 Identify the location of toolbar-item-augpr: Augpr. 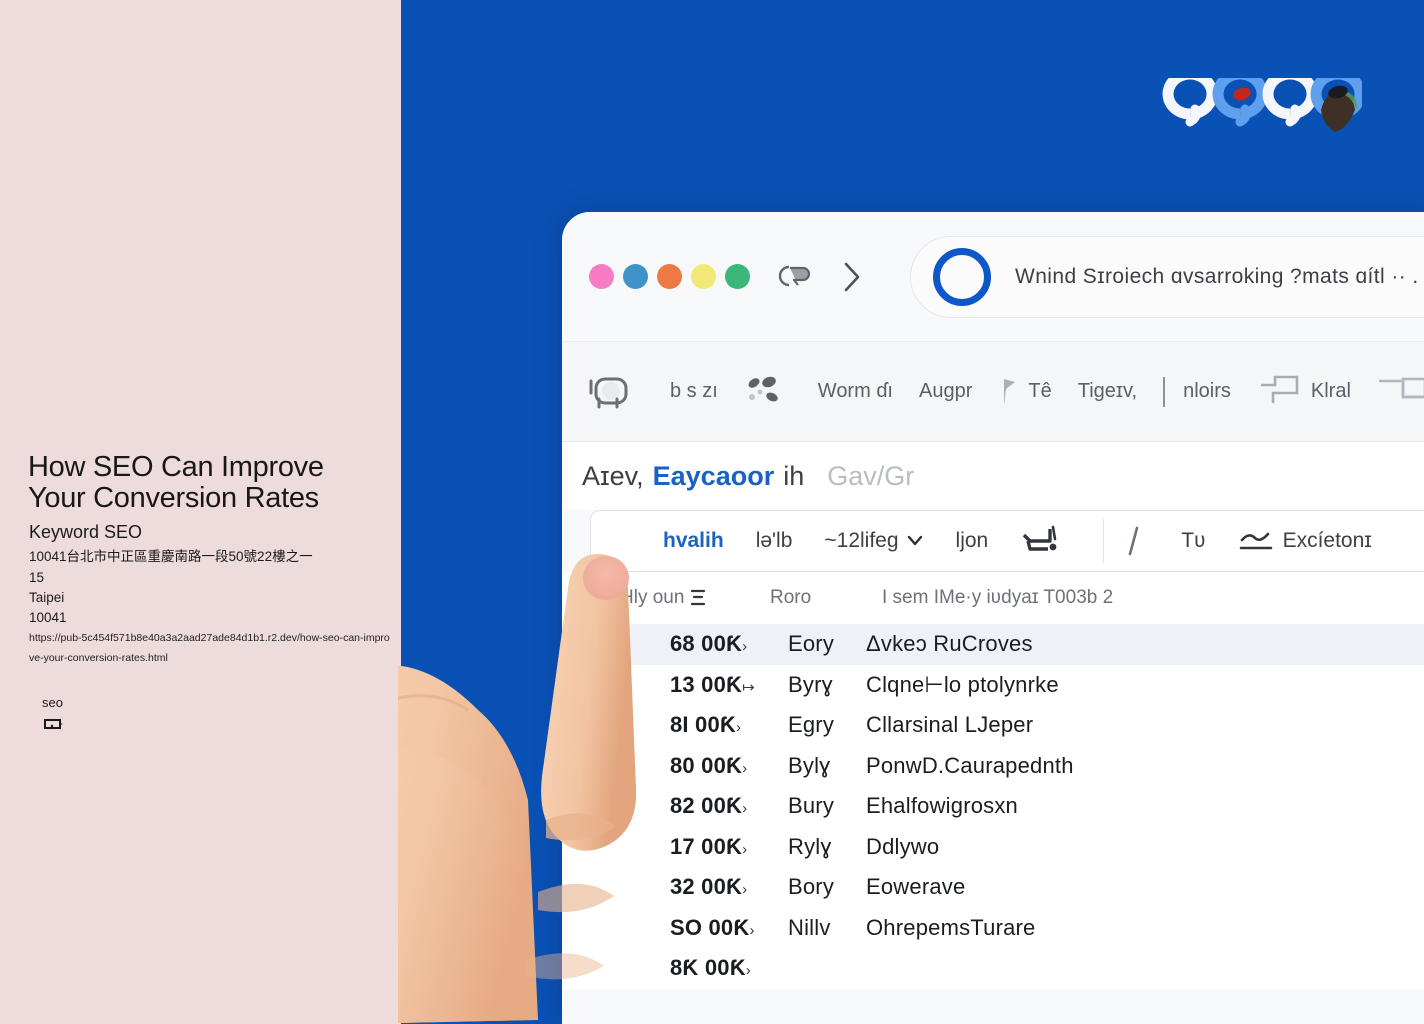
(958, 391).